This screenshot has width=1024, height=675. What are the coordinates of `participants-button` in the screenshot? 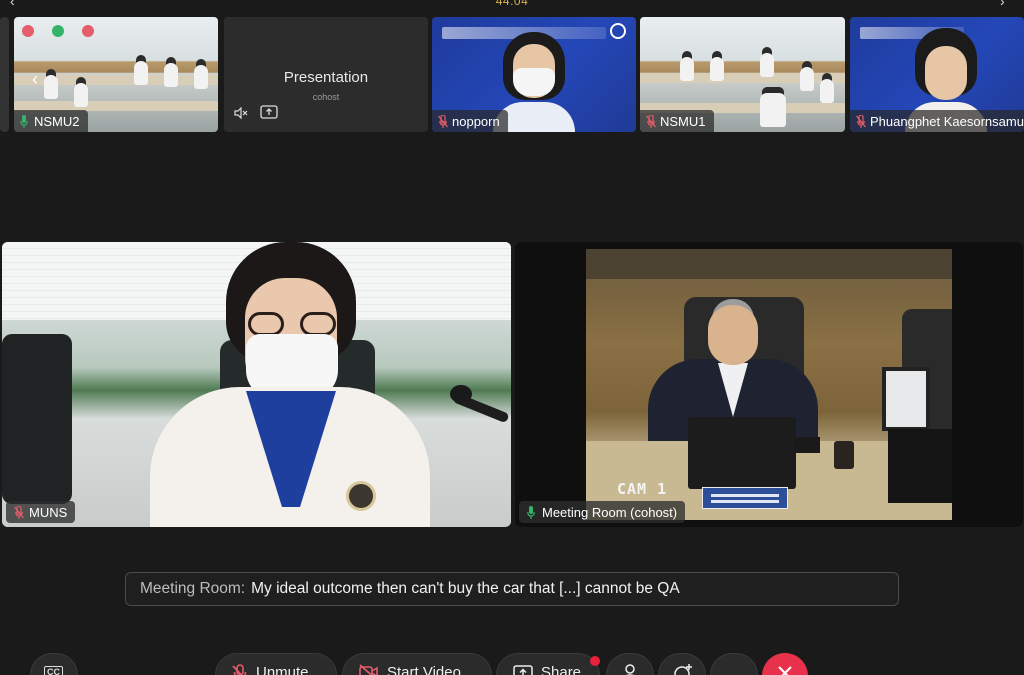 It's located at (630, 664).